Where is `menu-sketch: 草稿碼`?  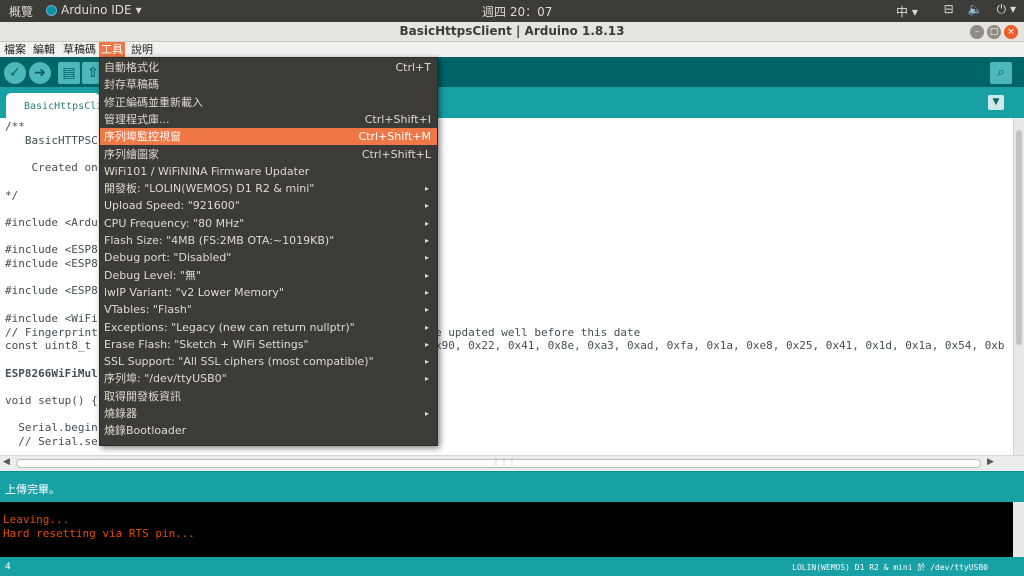
menu-sketch: 草稿碼 is located at coordinates (79, 49).